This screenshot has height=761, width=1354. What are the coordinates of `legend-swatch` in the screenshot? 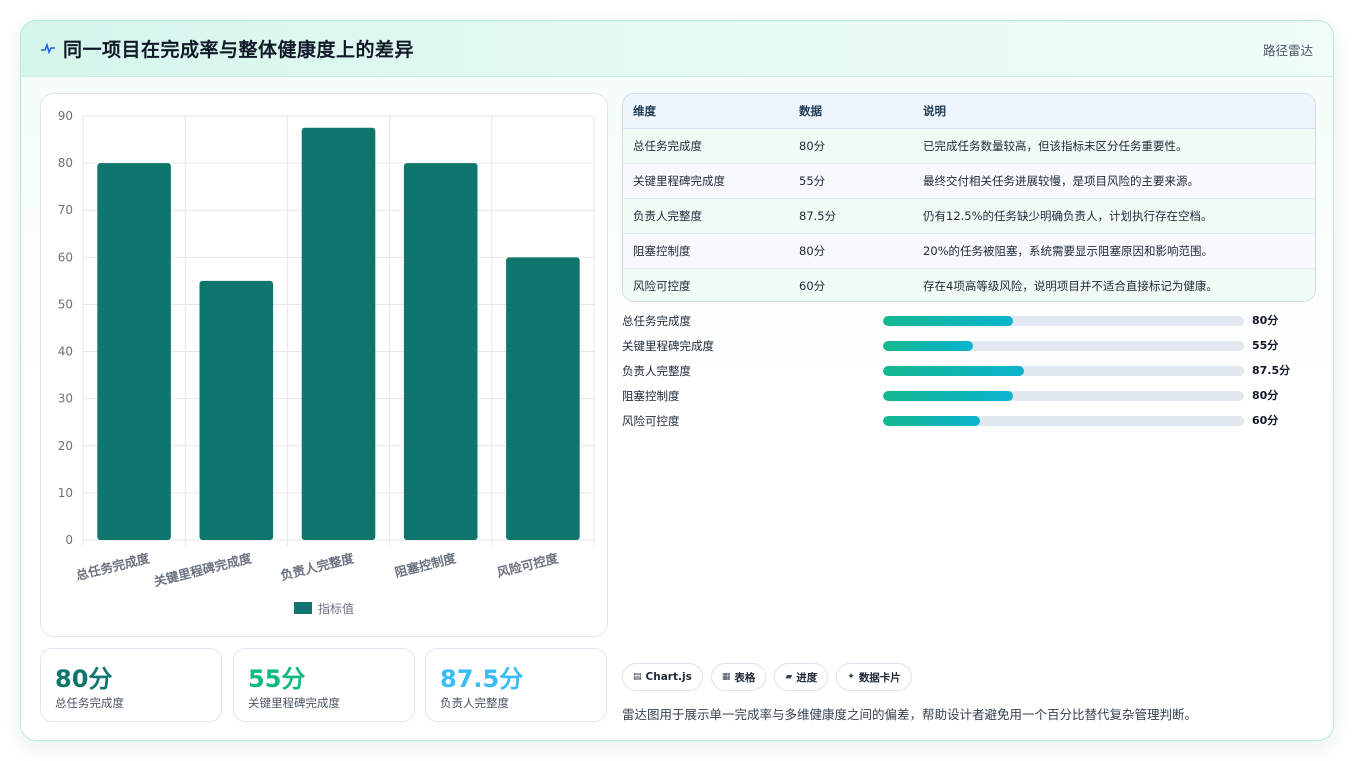 It's located at (303, 608).